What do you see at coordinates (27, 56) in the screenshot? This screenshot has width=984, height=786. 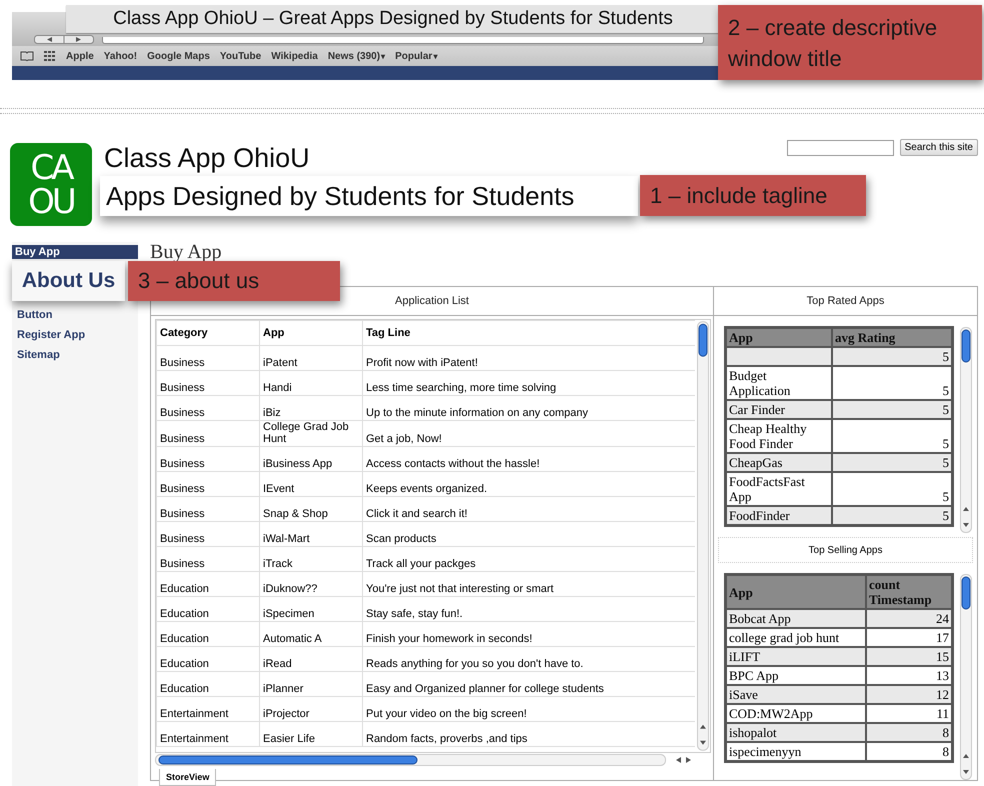 I see `book-icon` at bounding box center [27, 56].